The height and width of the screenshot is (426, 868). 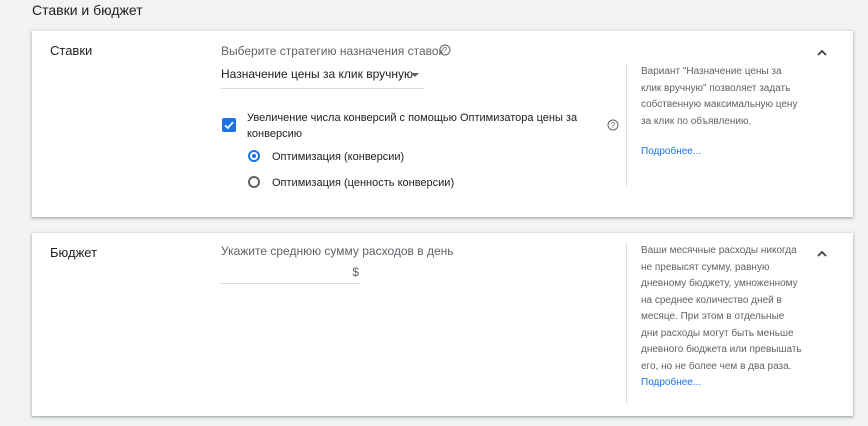 What do you see at coordinates (254, 182) in the screenshot?
I see `radio-optimize-conversion-value` at bounding box center [254, 182].